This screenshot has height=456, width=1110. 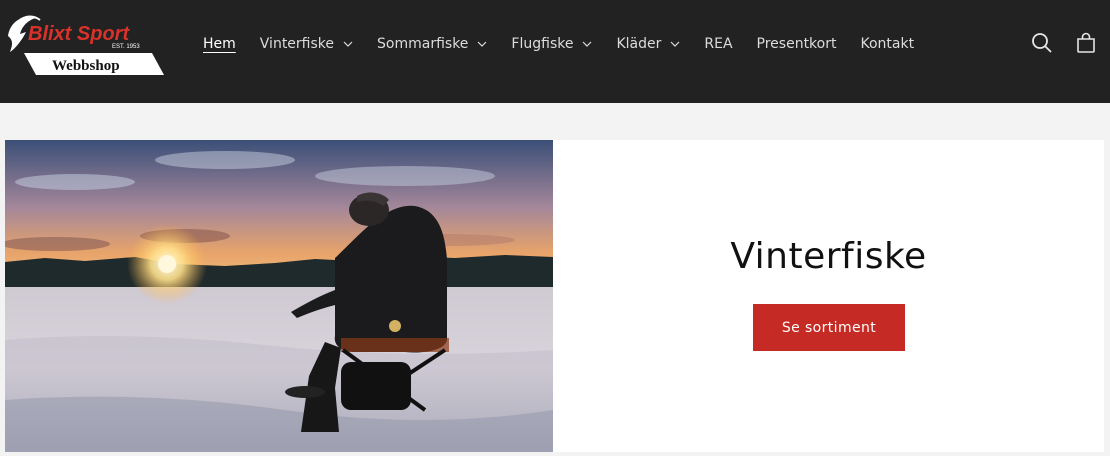 I want to click on nav-item-flugfiske: Flugfiske, so click(x=551, y=44).